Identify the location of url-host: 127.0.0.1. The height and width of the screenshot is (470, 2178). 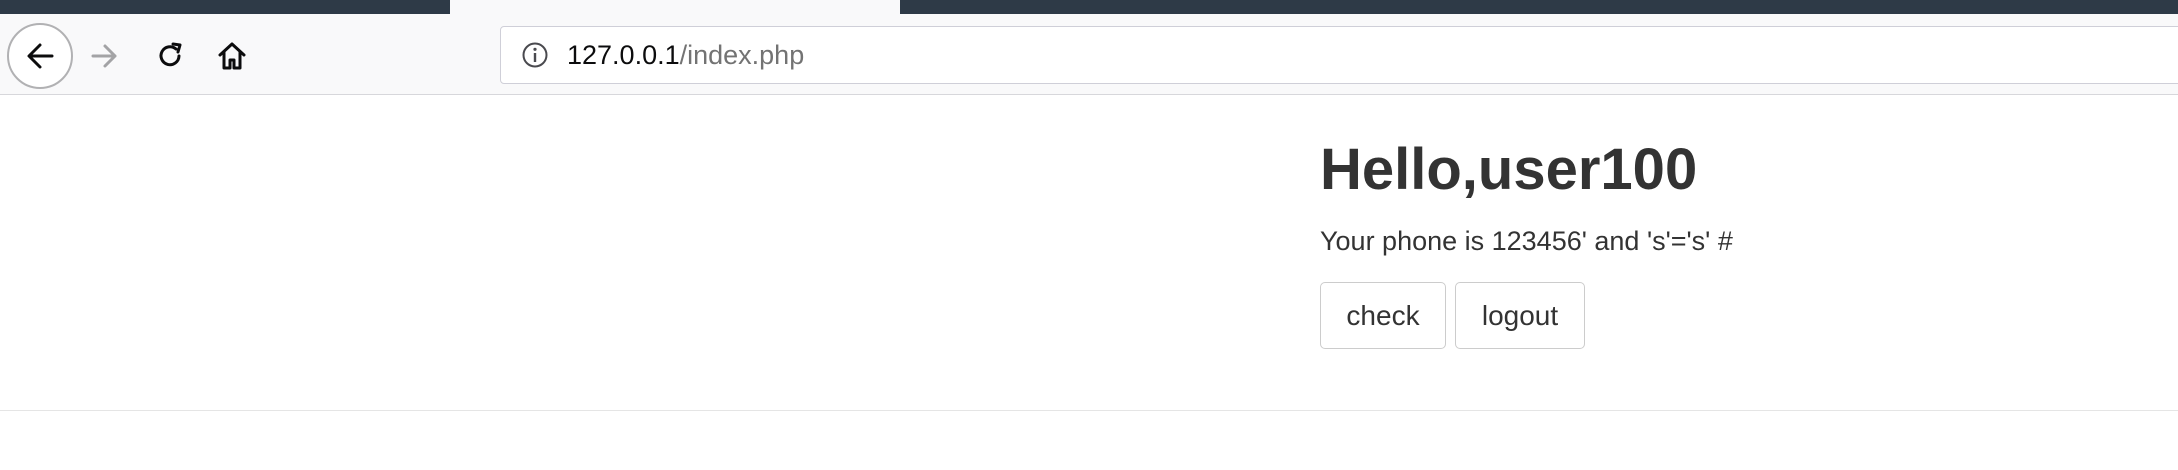
(623, 54).